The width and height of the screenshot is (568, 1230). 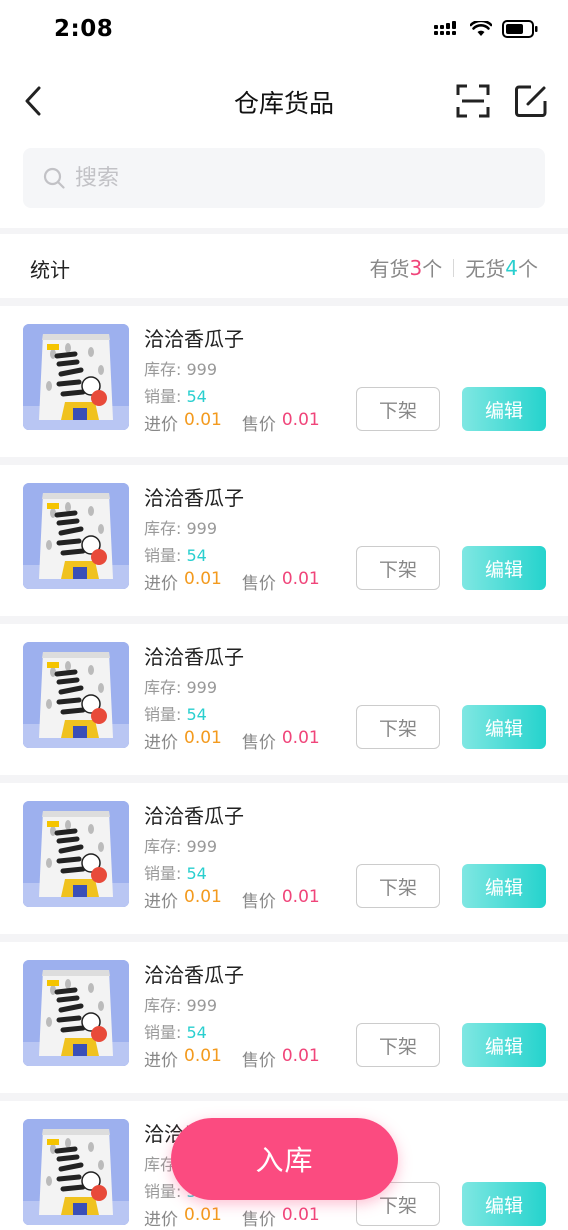 I want to click on stock-in-button: 入库, so click(x=284, y=1159).